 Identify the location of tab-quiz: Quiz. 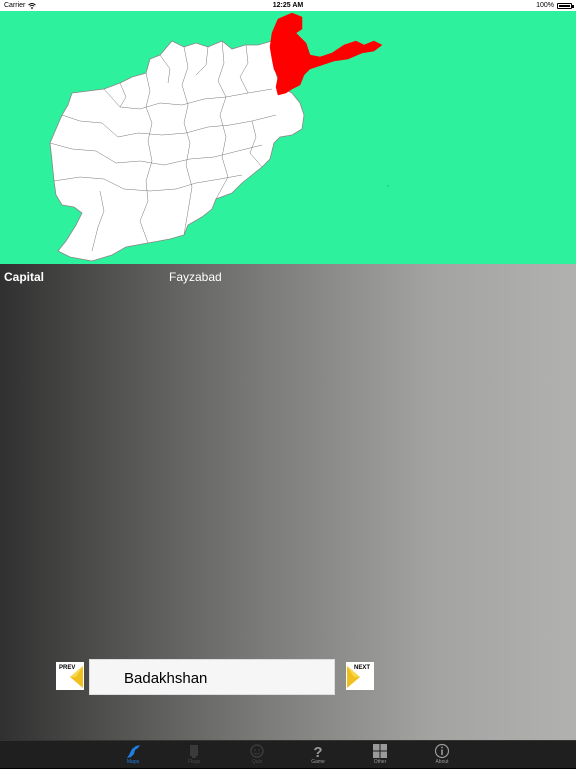
(257, 755).